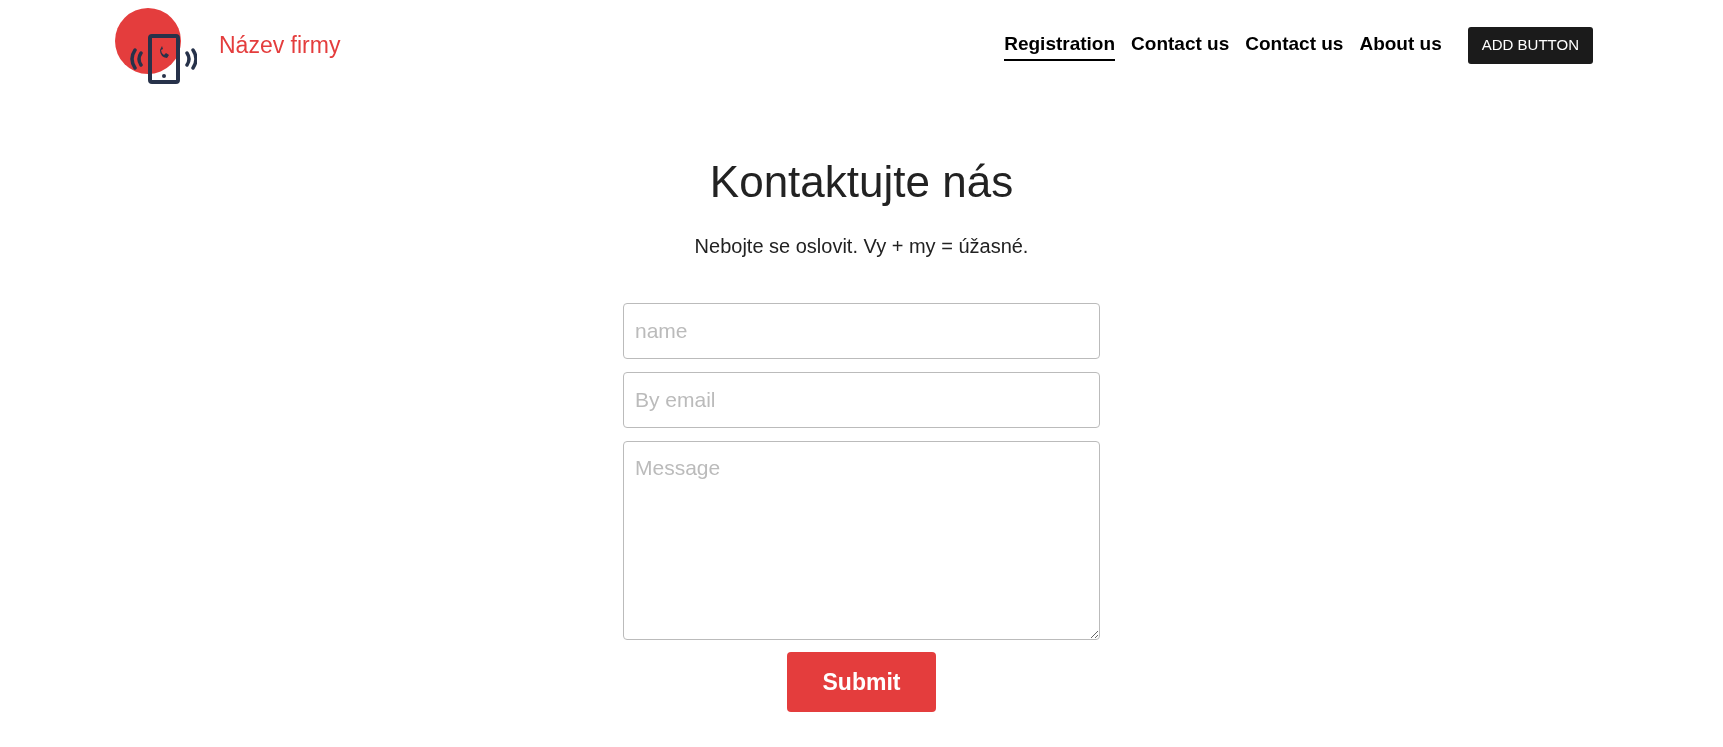  What do you see at coordinates (861, 182) in the screenshot?
I see `page-heading: Kontaktujte nás` at bounding box center [861, 182].